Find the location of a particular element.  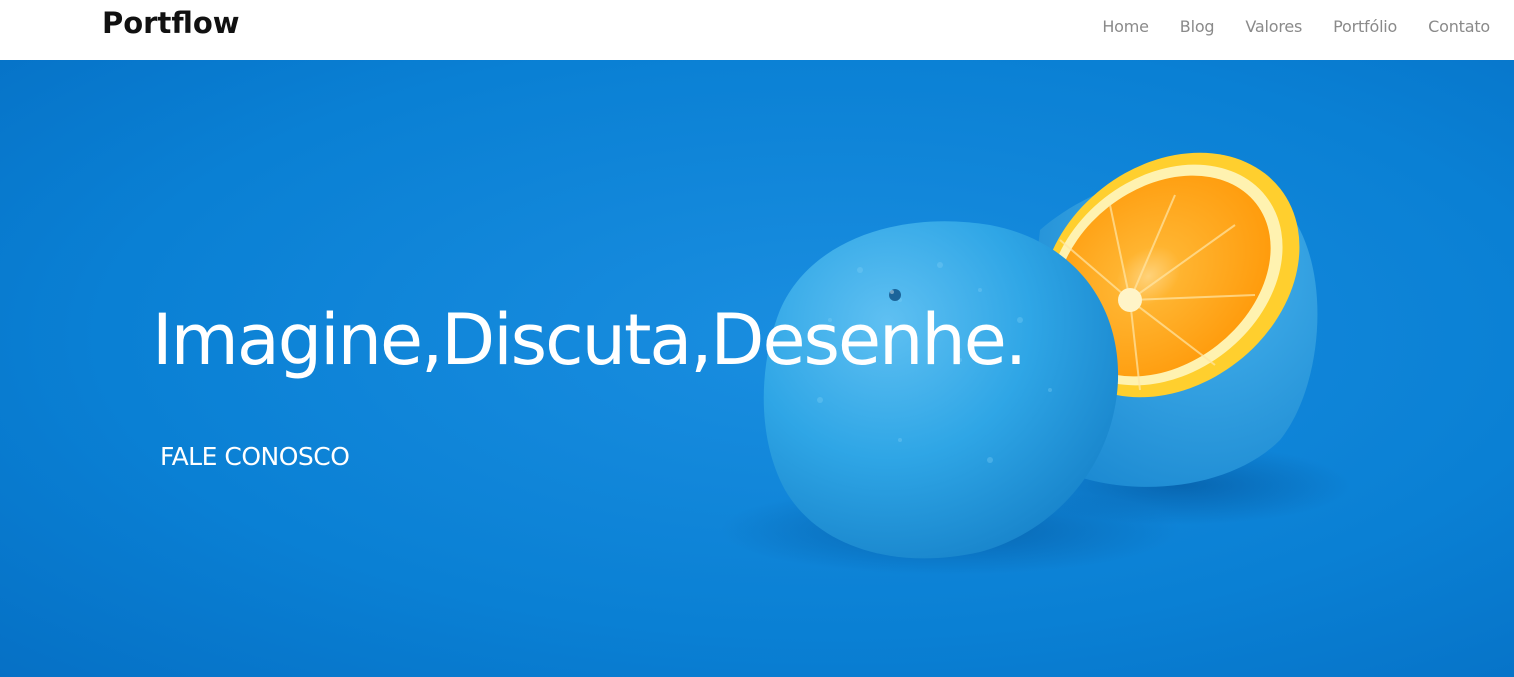

nav-link-portfolio: Portfólio is located at coordinates (1365, 26).